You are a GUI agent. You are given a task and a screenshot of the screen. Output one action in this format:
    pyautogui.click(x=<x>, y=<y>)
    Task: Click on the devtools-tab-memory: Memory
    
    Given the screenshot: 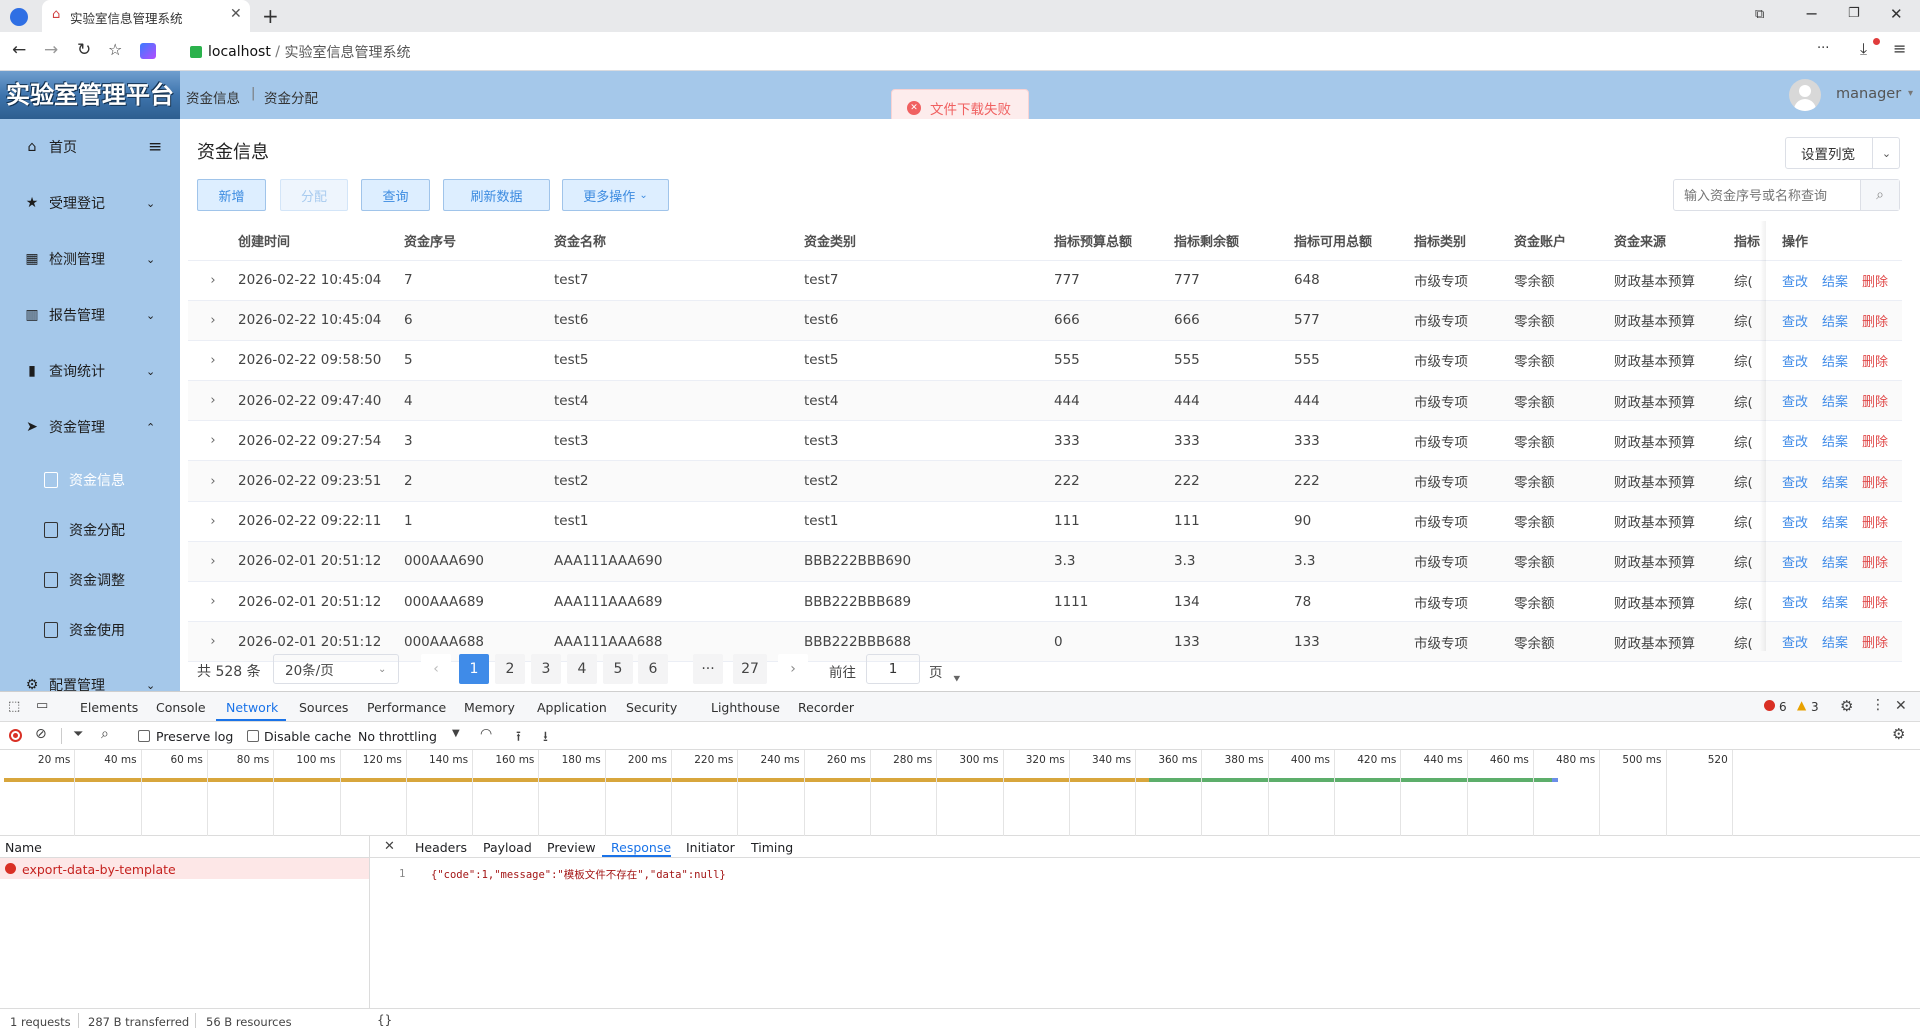 What is the action you would take?
    pyautogui.click(x=489, y=707)
    